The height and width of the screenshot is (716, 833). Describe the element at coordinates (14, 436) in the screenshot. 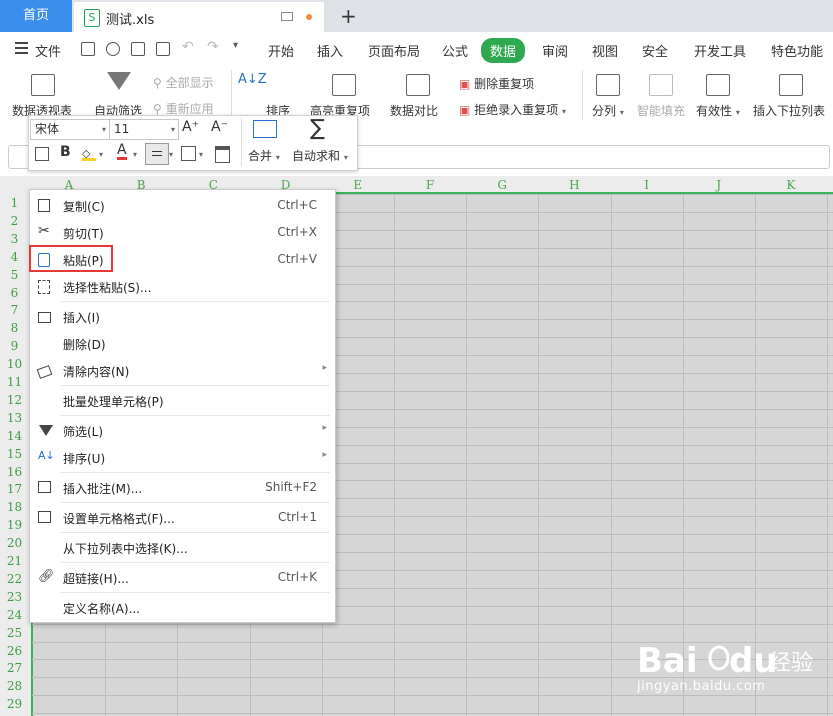

I see `row-header-14: 14` at that location.